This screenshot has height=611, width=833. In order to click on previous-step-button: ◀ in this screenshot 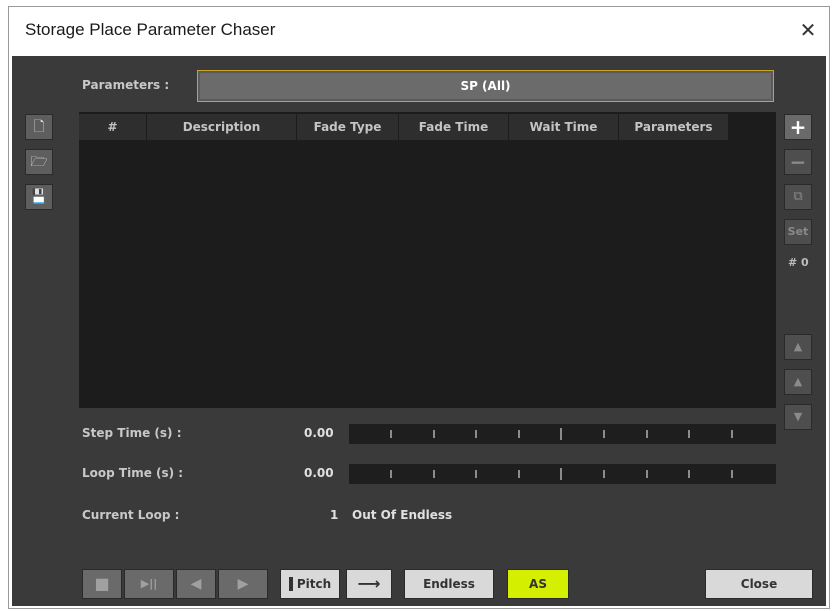, I will do `click(196, 584)`.